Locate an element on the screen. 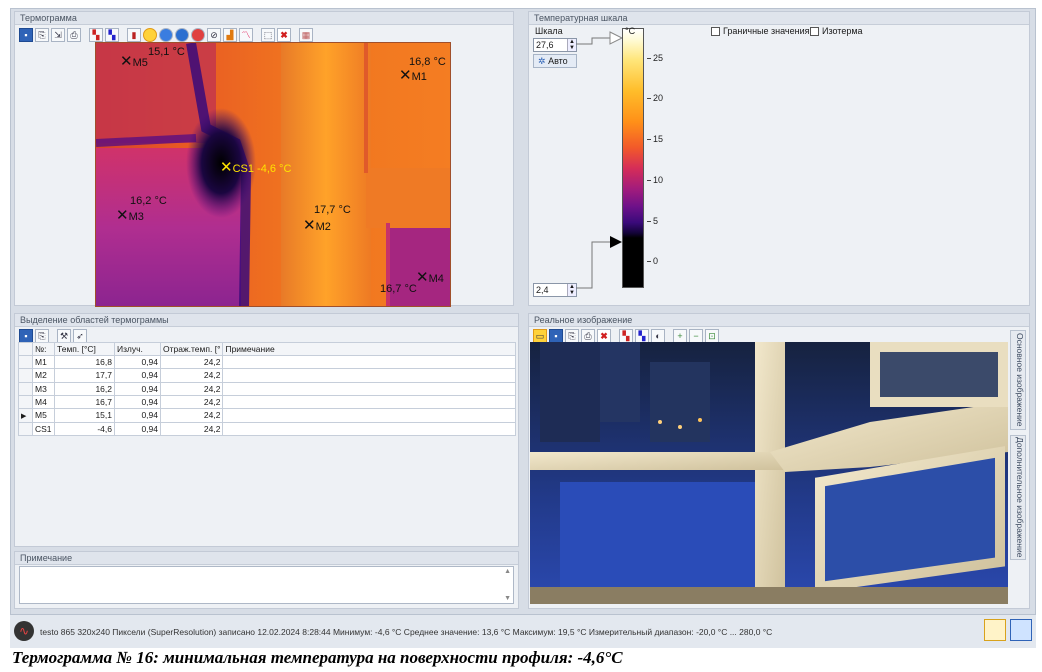 The width and height of the screenshot is (1042, 672). export-icon: ⇲ is located at coordinates (58, 35).